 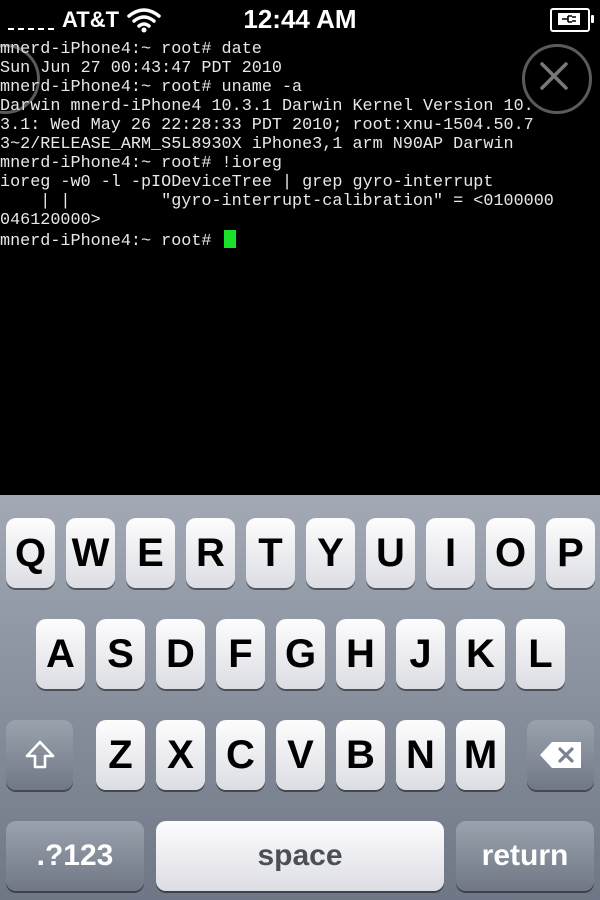 I want to click on key-h: H, so click(x=360, y=654).